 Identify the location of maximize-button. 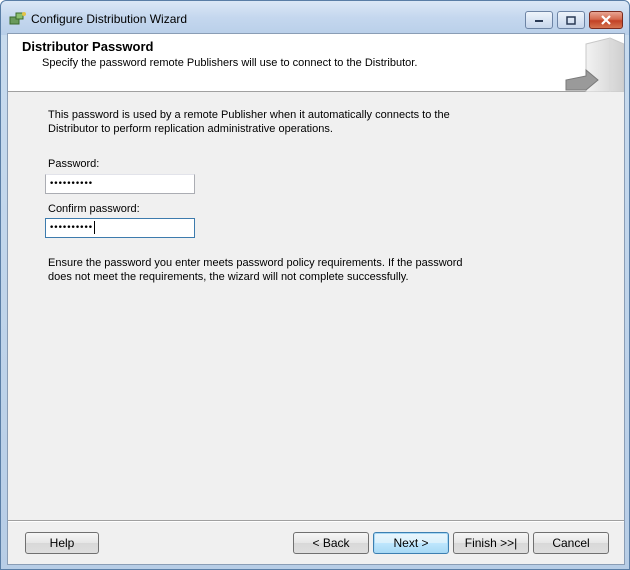
(571, 20).